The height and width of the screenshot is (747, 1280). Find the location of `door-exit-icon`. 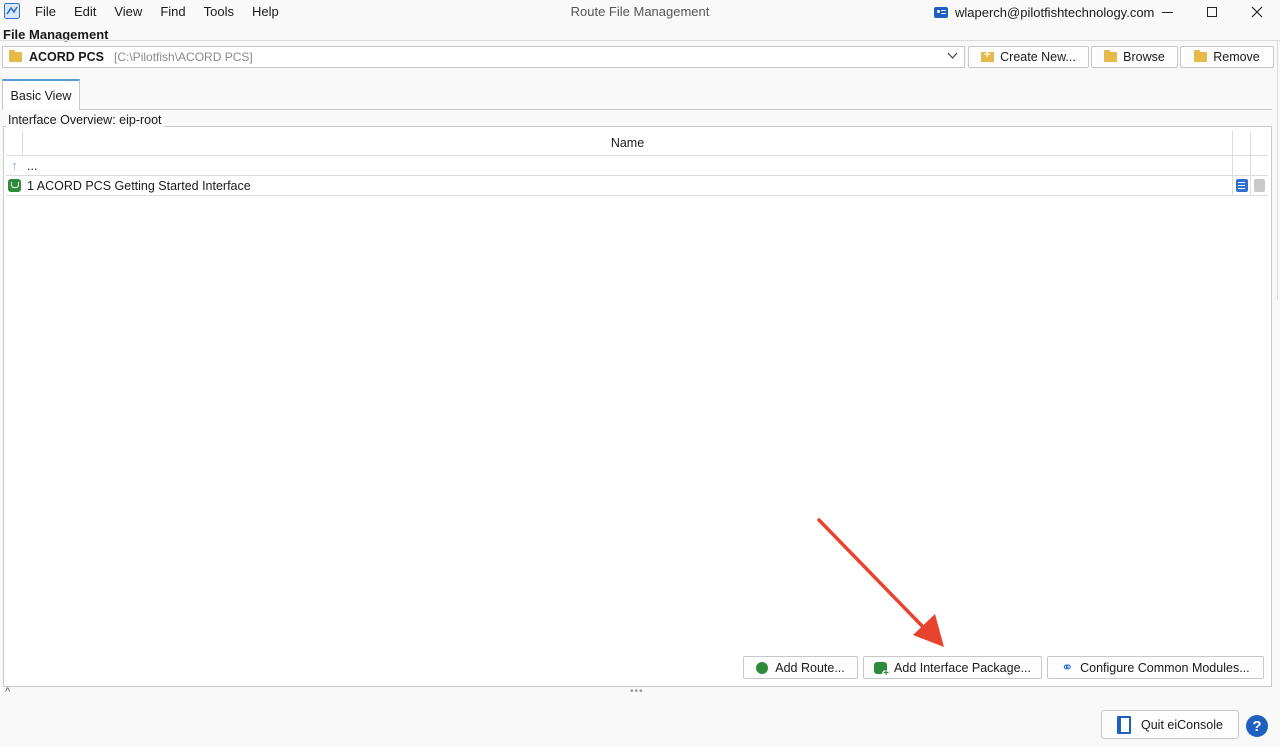

door-exit-icon is located at coordinates (1124, 724).